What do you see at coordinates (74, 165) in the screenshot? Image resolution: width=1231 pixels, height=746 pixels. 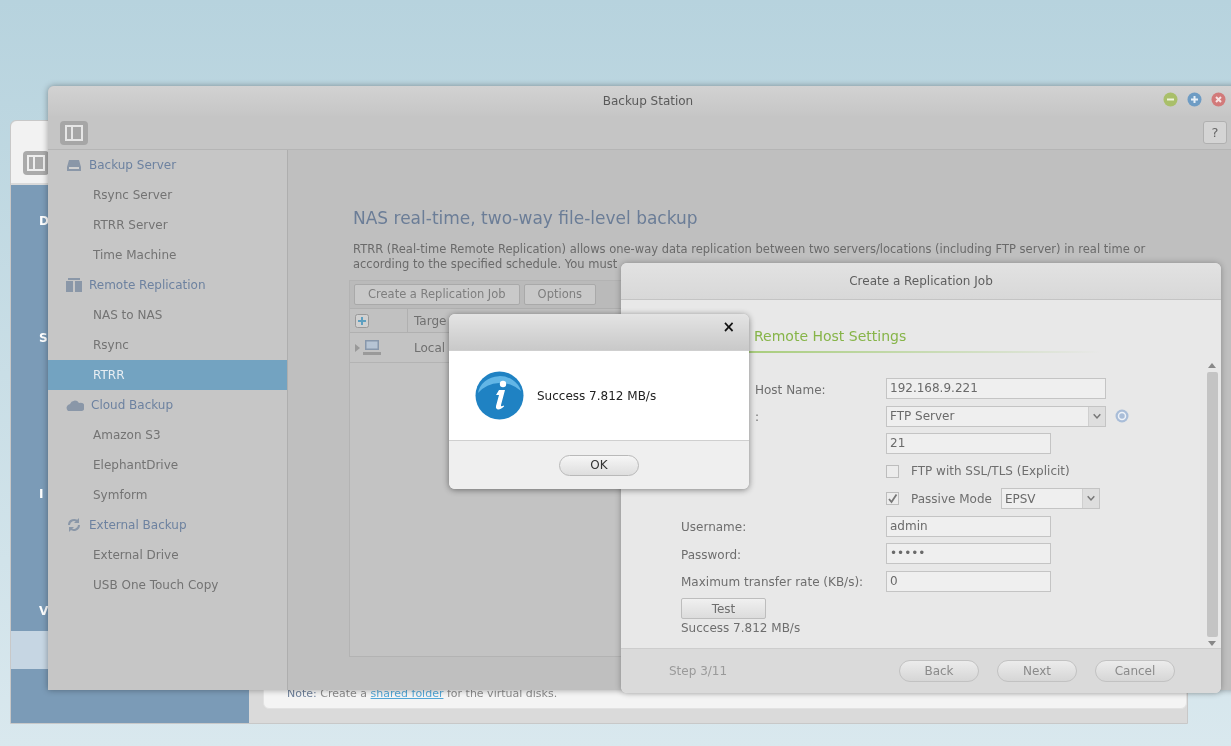 I see `drive-icon` at bounding box center [74, 165].